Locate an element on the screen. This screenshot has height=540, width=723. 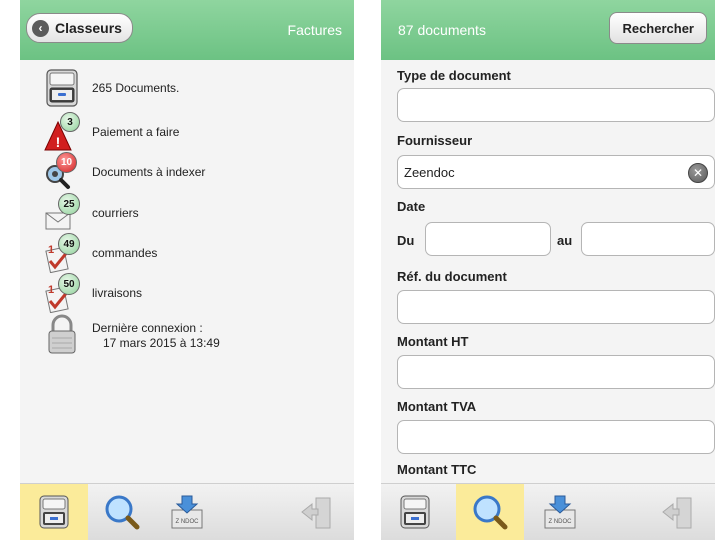
envelope-icon: 25 is located at coordinates (64, 213).